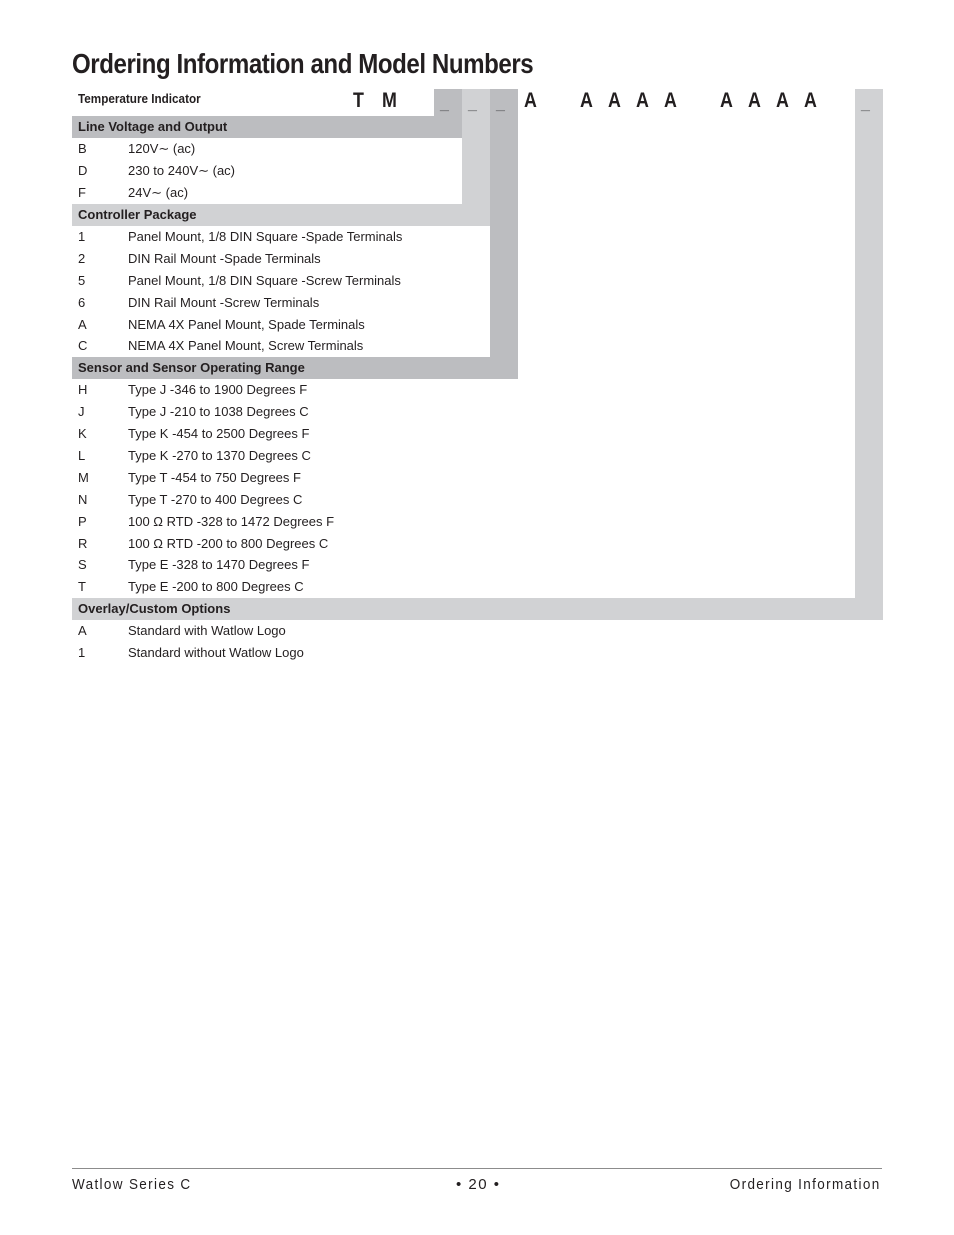  Describe the element at coordinates (267, 127) in the screenshot. I see `section-header-line-voltage: Line Voltage and Output` at that location.